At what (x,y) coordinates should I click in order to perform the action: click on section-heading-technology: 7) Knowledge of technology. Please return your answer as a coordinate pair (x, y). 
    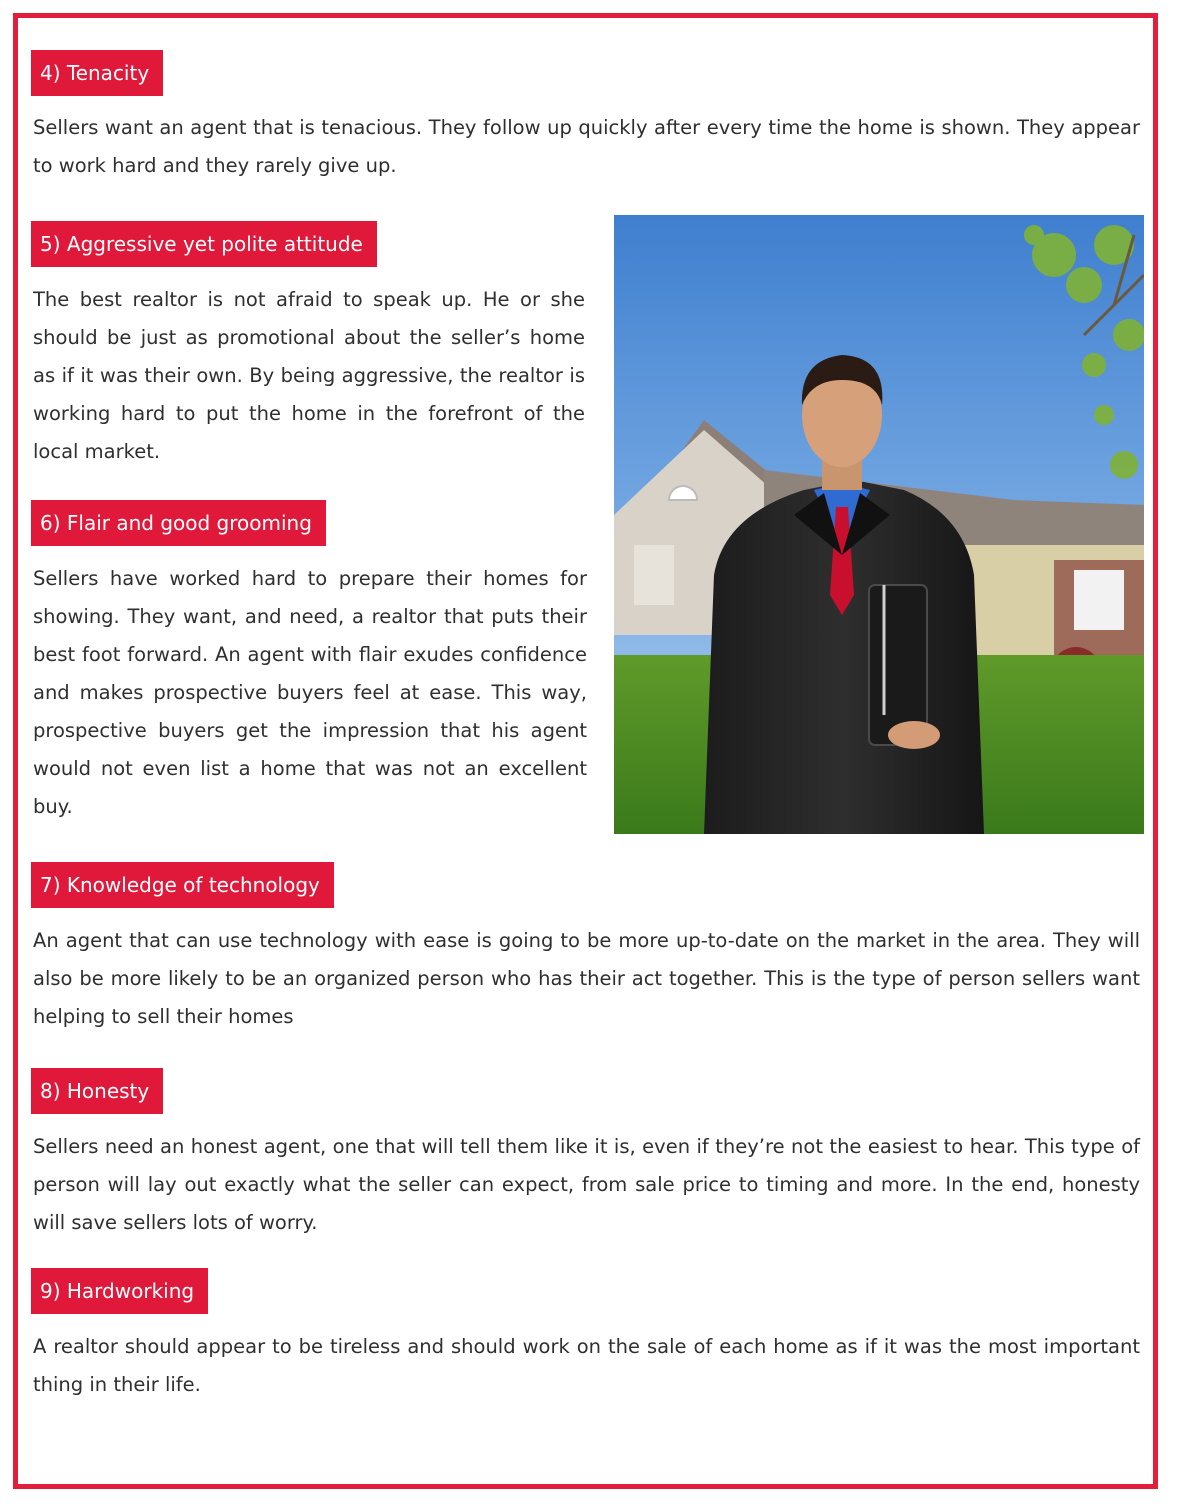
    Looking at the image, I should click on (182, 885).